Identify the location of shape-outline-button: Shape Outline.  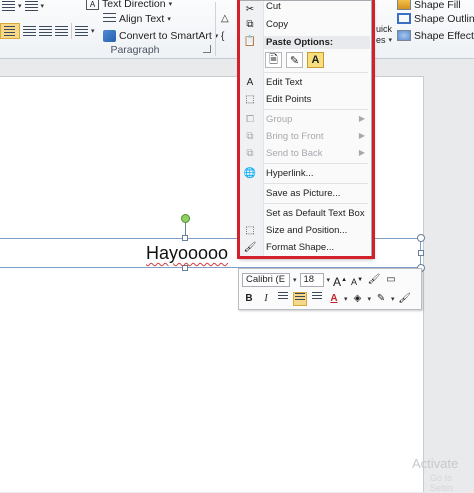
(435, 18).